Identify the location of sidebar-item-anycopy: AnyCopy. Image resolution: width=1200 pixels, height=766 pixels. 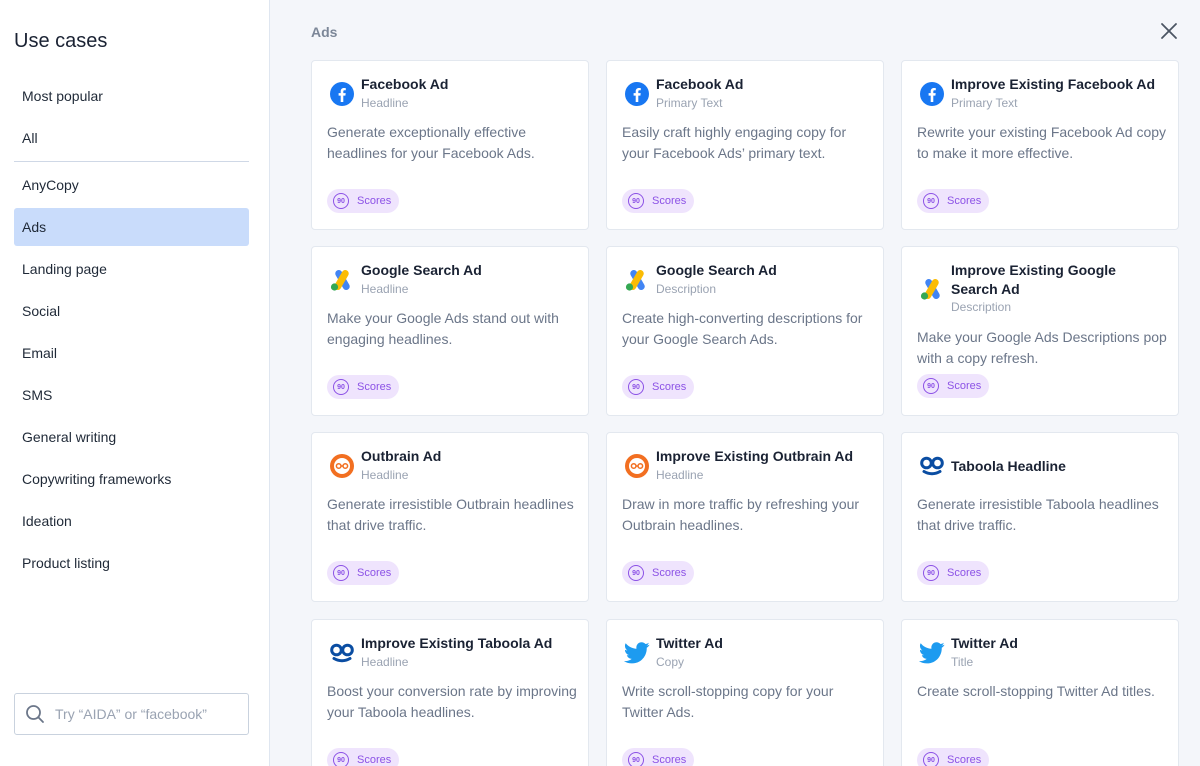
(131, 185).